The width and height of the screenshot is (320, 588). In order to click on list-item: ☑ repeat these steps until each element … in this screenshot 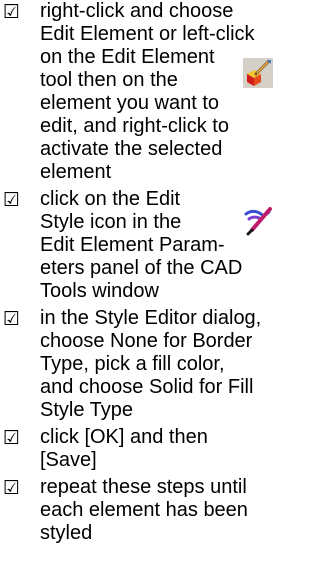, I will do `click(137, 510)`.